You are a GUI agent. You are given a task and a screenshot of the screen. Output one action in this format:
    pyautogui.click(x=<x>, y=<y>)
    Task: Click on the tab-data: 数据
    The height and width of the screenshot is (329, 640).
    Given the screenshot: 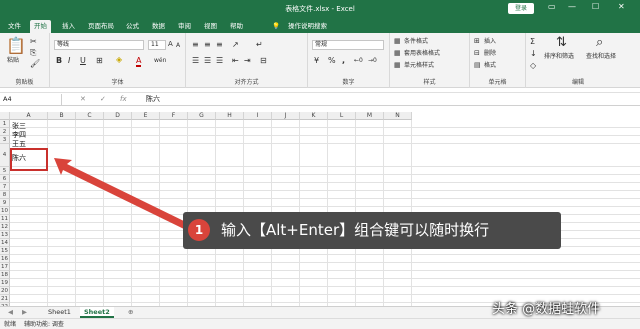 What is the action you would take?
    pyautogui.click(x=158, y=26)
    